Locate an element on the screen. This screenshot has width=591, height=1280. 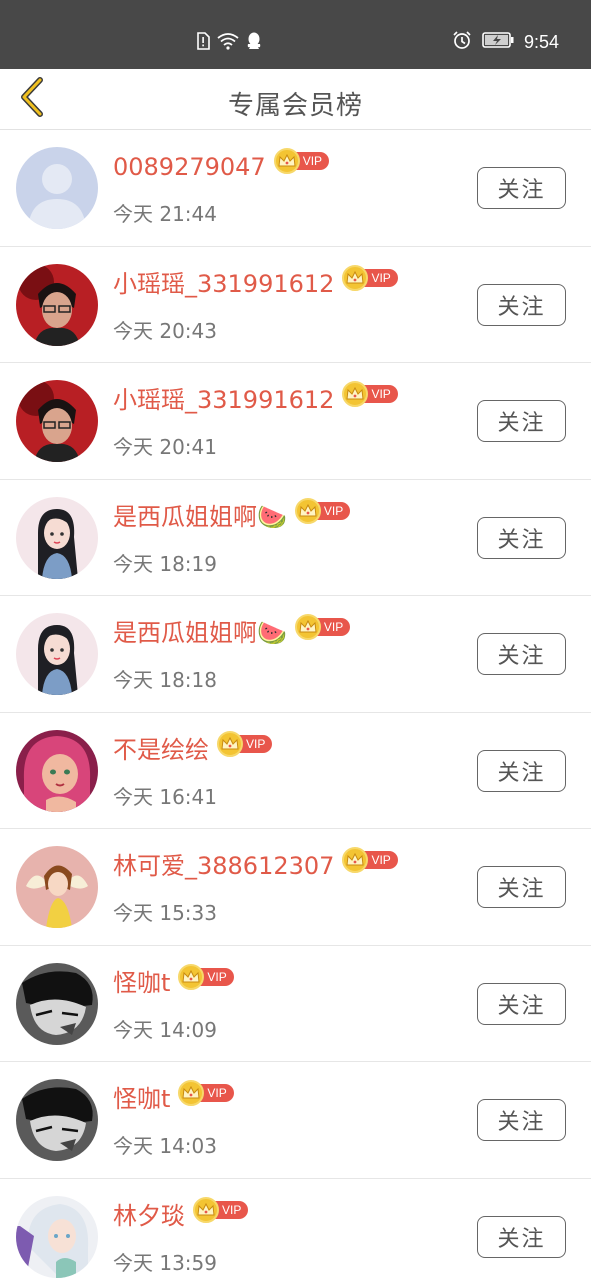
battery-charging-icon is located at coordinates (498, 42).